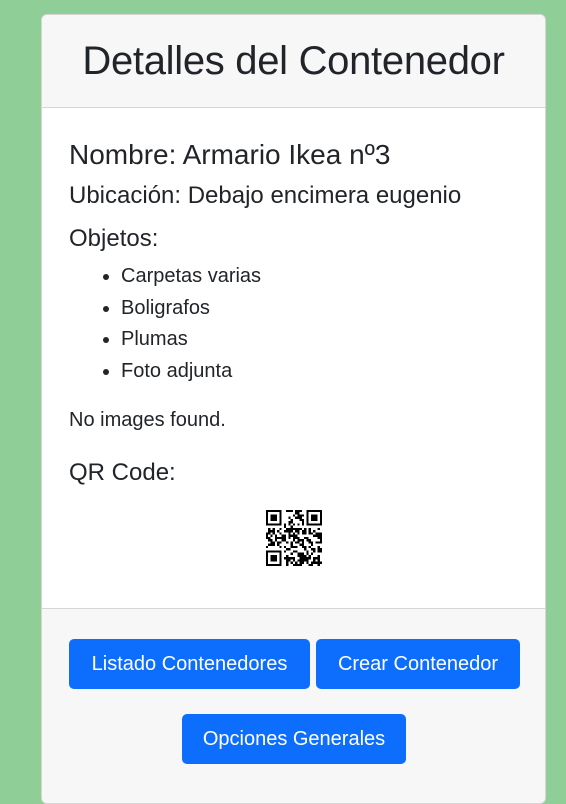  Describe the element at coordinates (191, 277) in the screenshot. I see `list-item: Carpetas varias` at that location.